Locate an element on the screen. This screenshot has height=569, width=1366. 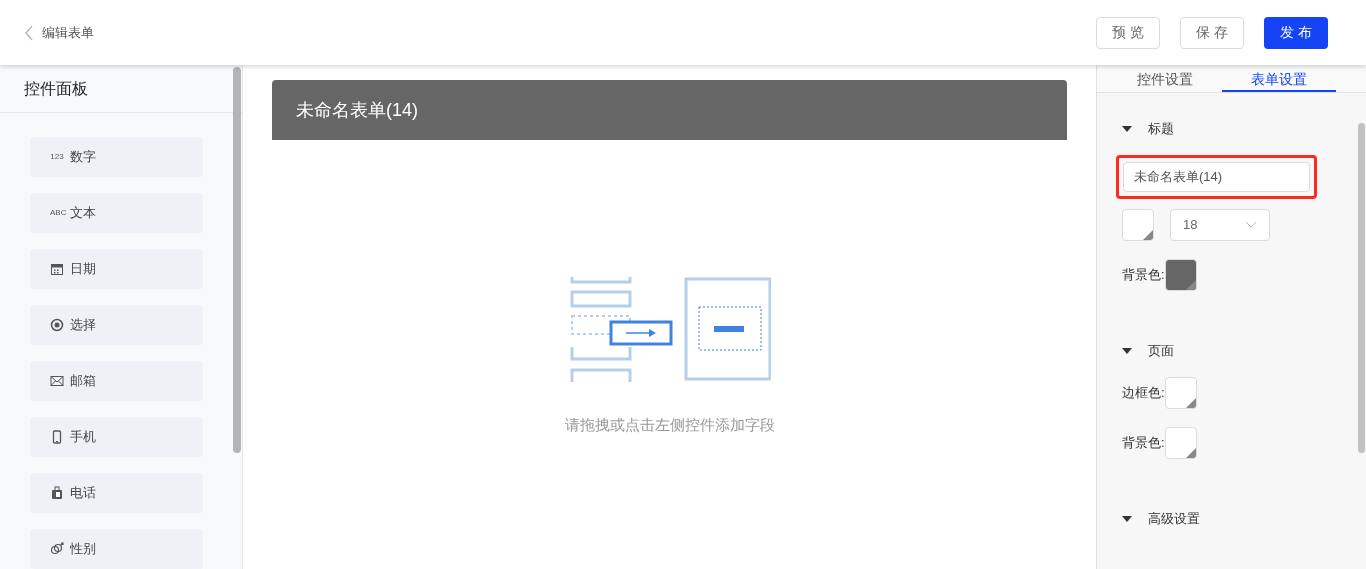
form-title: 未命名表单(14) is located at coordinates (357, 110).